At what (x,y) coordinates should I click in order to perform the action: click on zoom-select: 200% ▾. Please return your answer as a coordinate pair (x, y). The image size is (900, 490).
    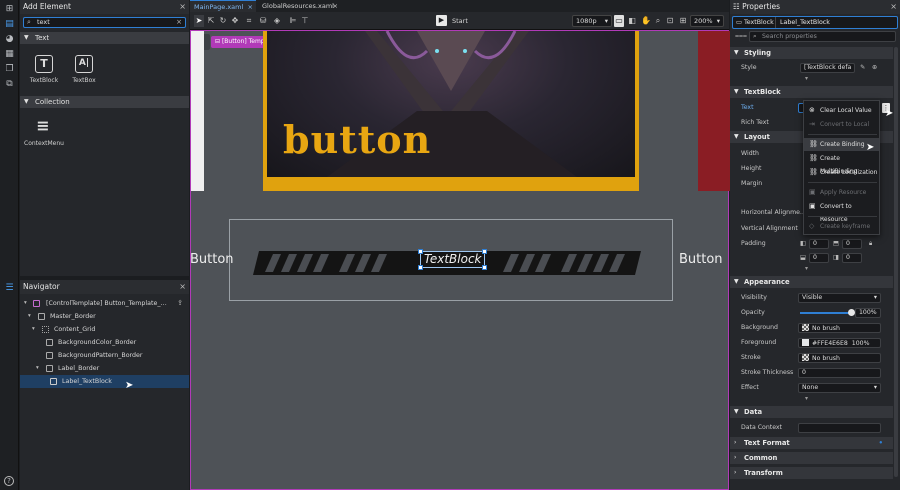
    Looking at the image, I should click on (707, 21).